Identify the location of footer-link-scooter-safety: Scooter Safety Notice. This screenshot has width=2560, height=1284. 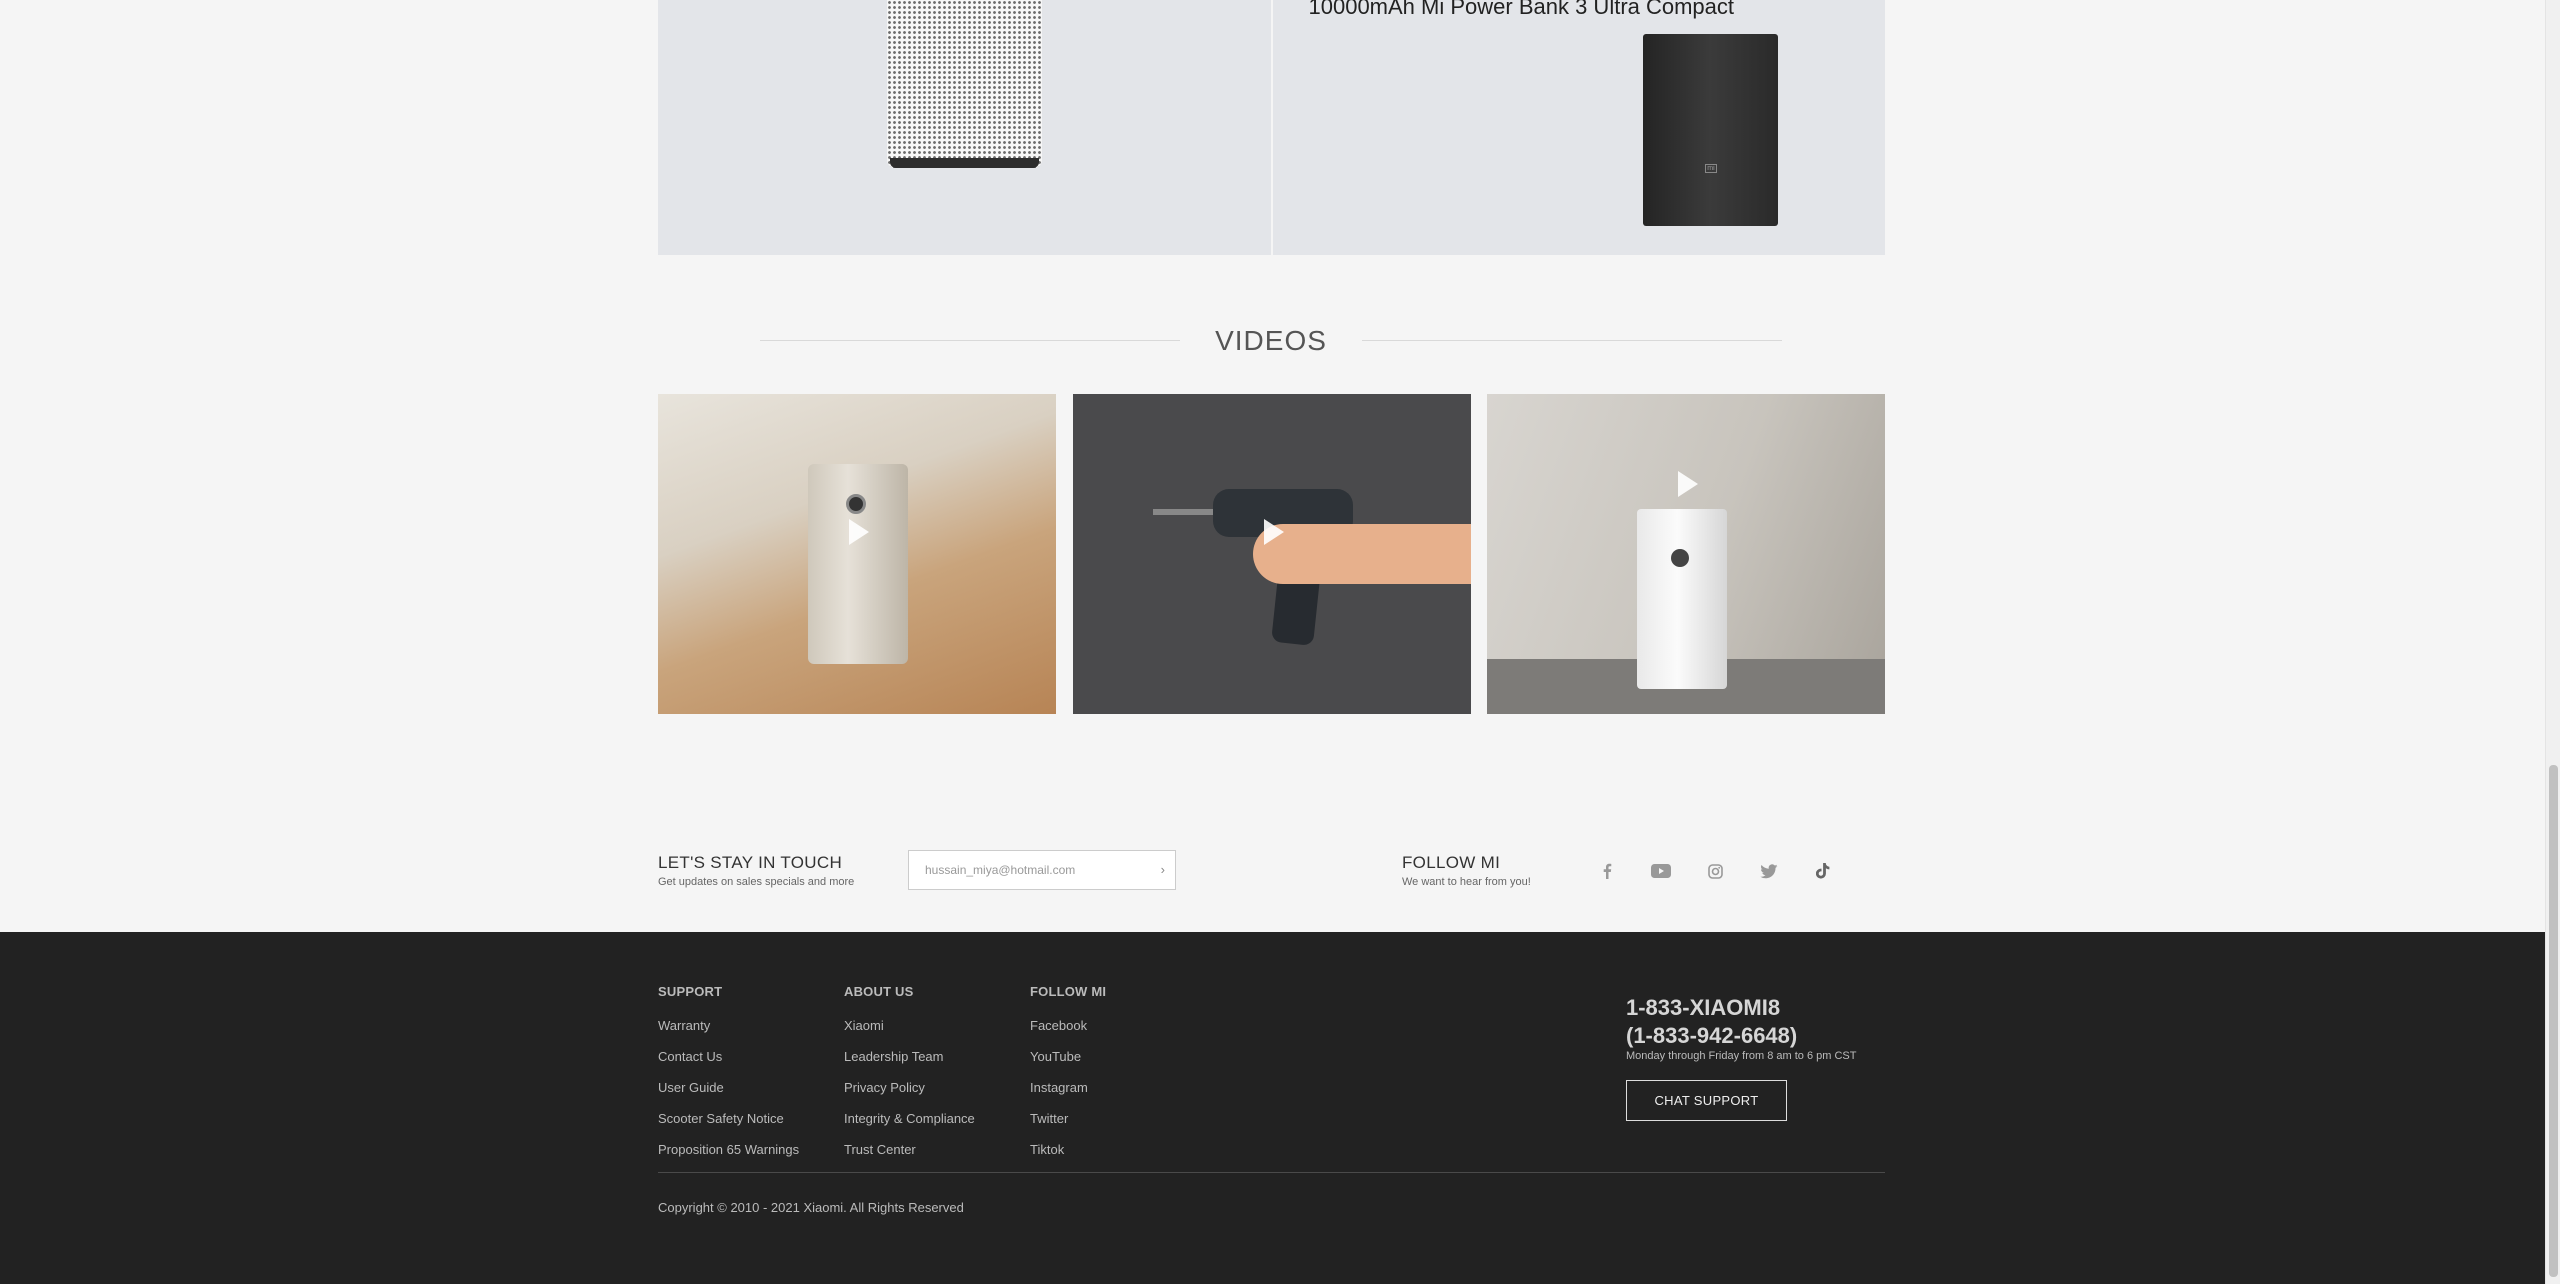
(728, 1118).